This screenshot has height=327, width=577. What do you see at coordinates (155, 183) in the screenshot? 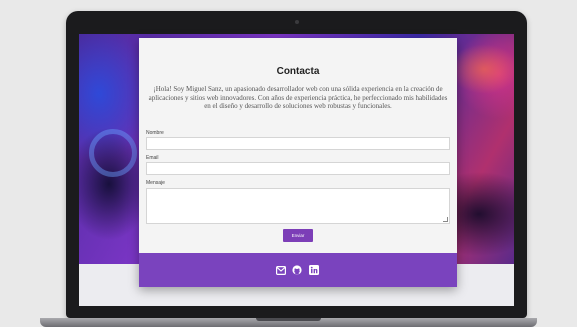
I see `message-label: Mensaje` at bounding box center [155, 183].